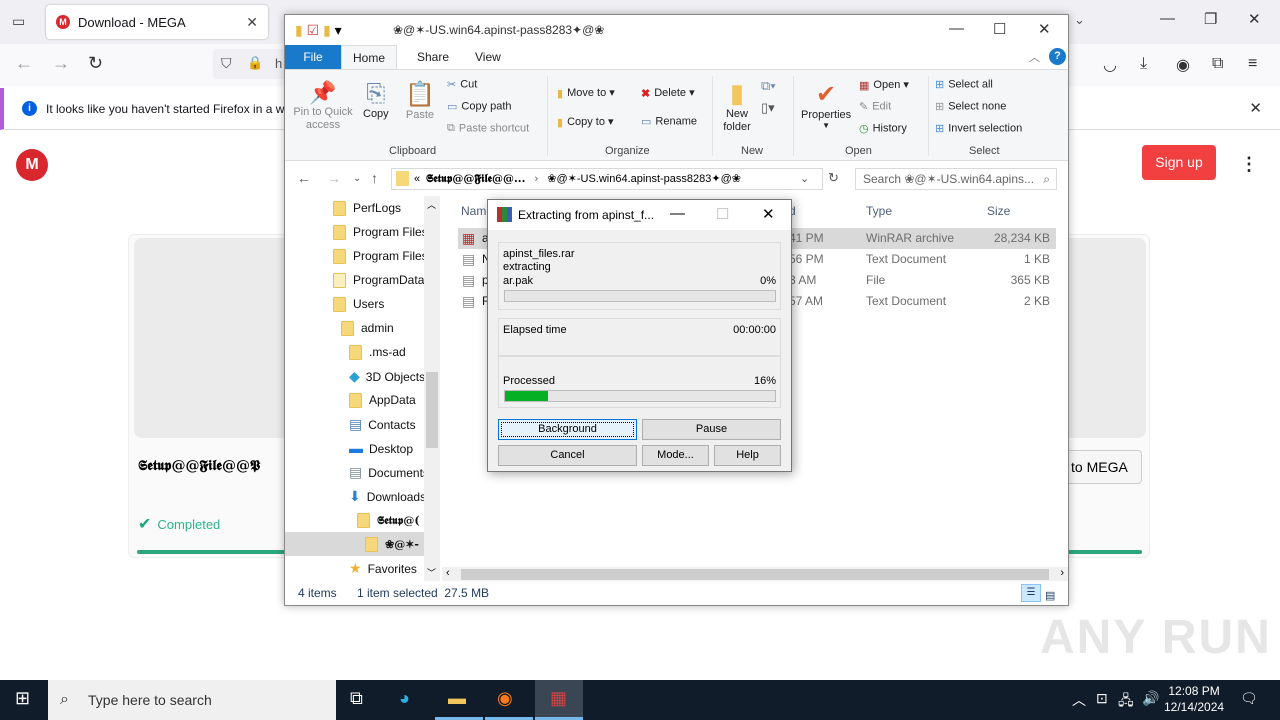 The height and width of the screenshot is (720, 1280). Describe the element at coordinates (1126, 702) in the screenshot. I see `network-icon: 🖧` at that location.